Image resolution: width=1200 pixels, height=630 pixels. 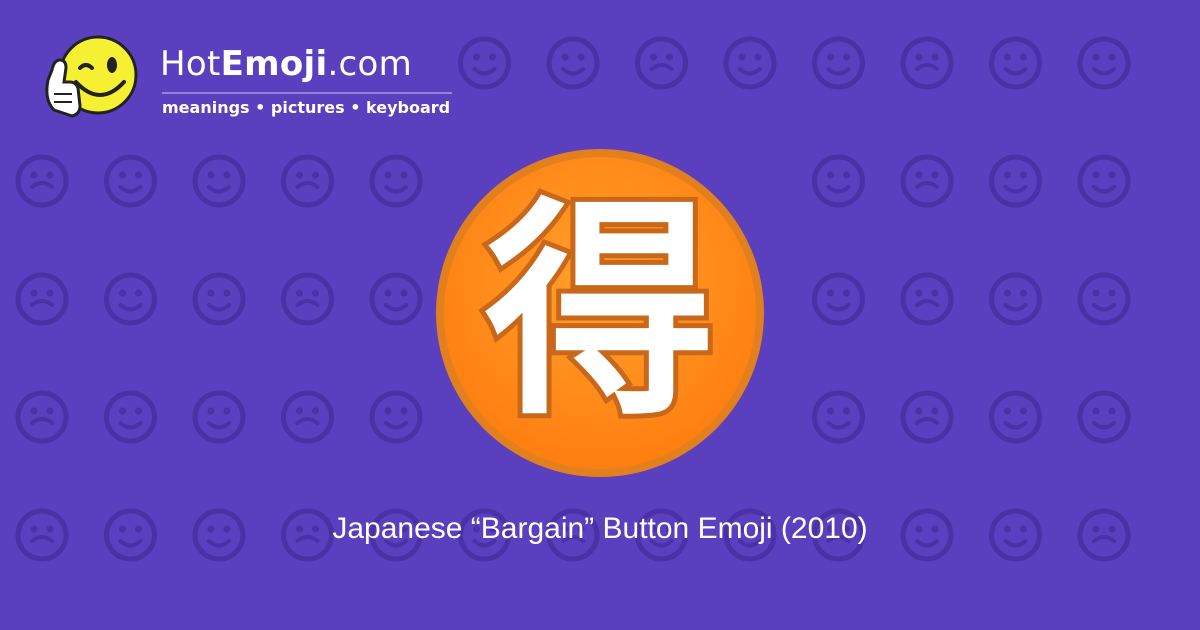 What do you see at coordinates (306, 107) in the screenshot?
I see `brand-tagline: meanings • pictures • keyboard` at bounding box center [306, 107].